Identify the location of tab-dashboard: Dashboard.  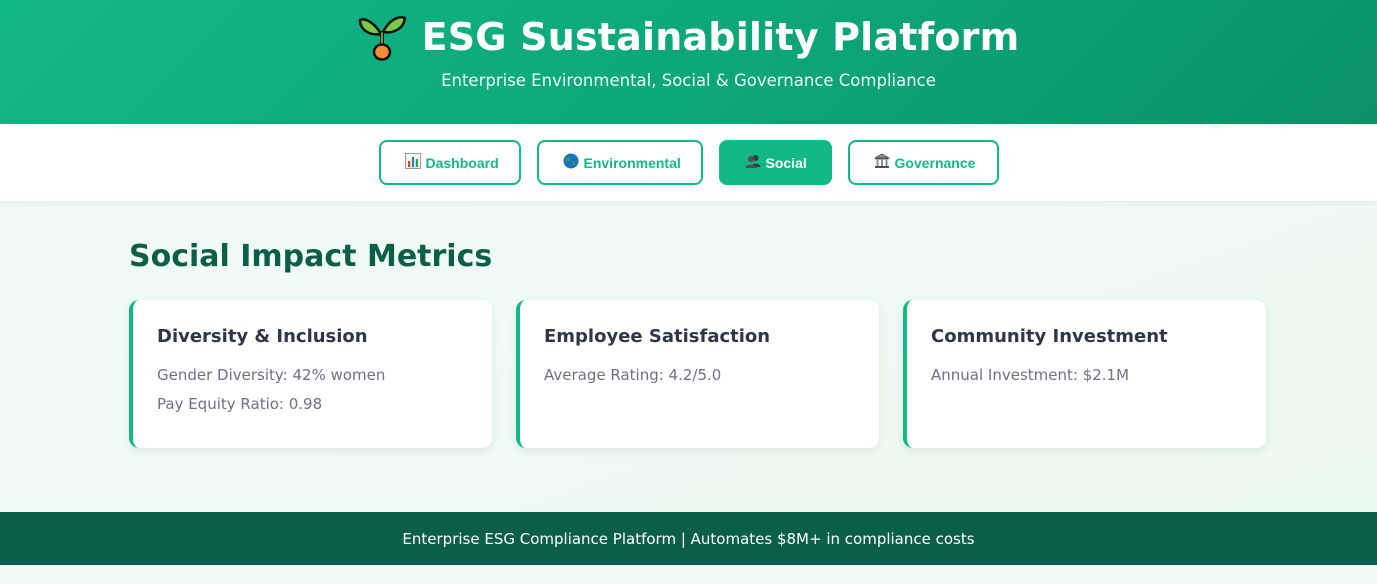
(449, 162).